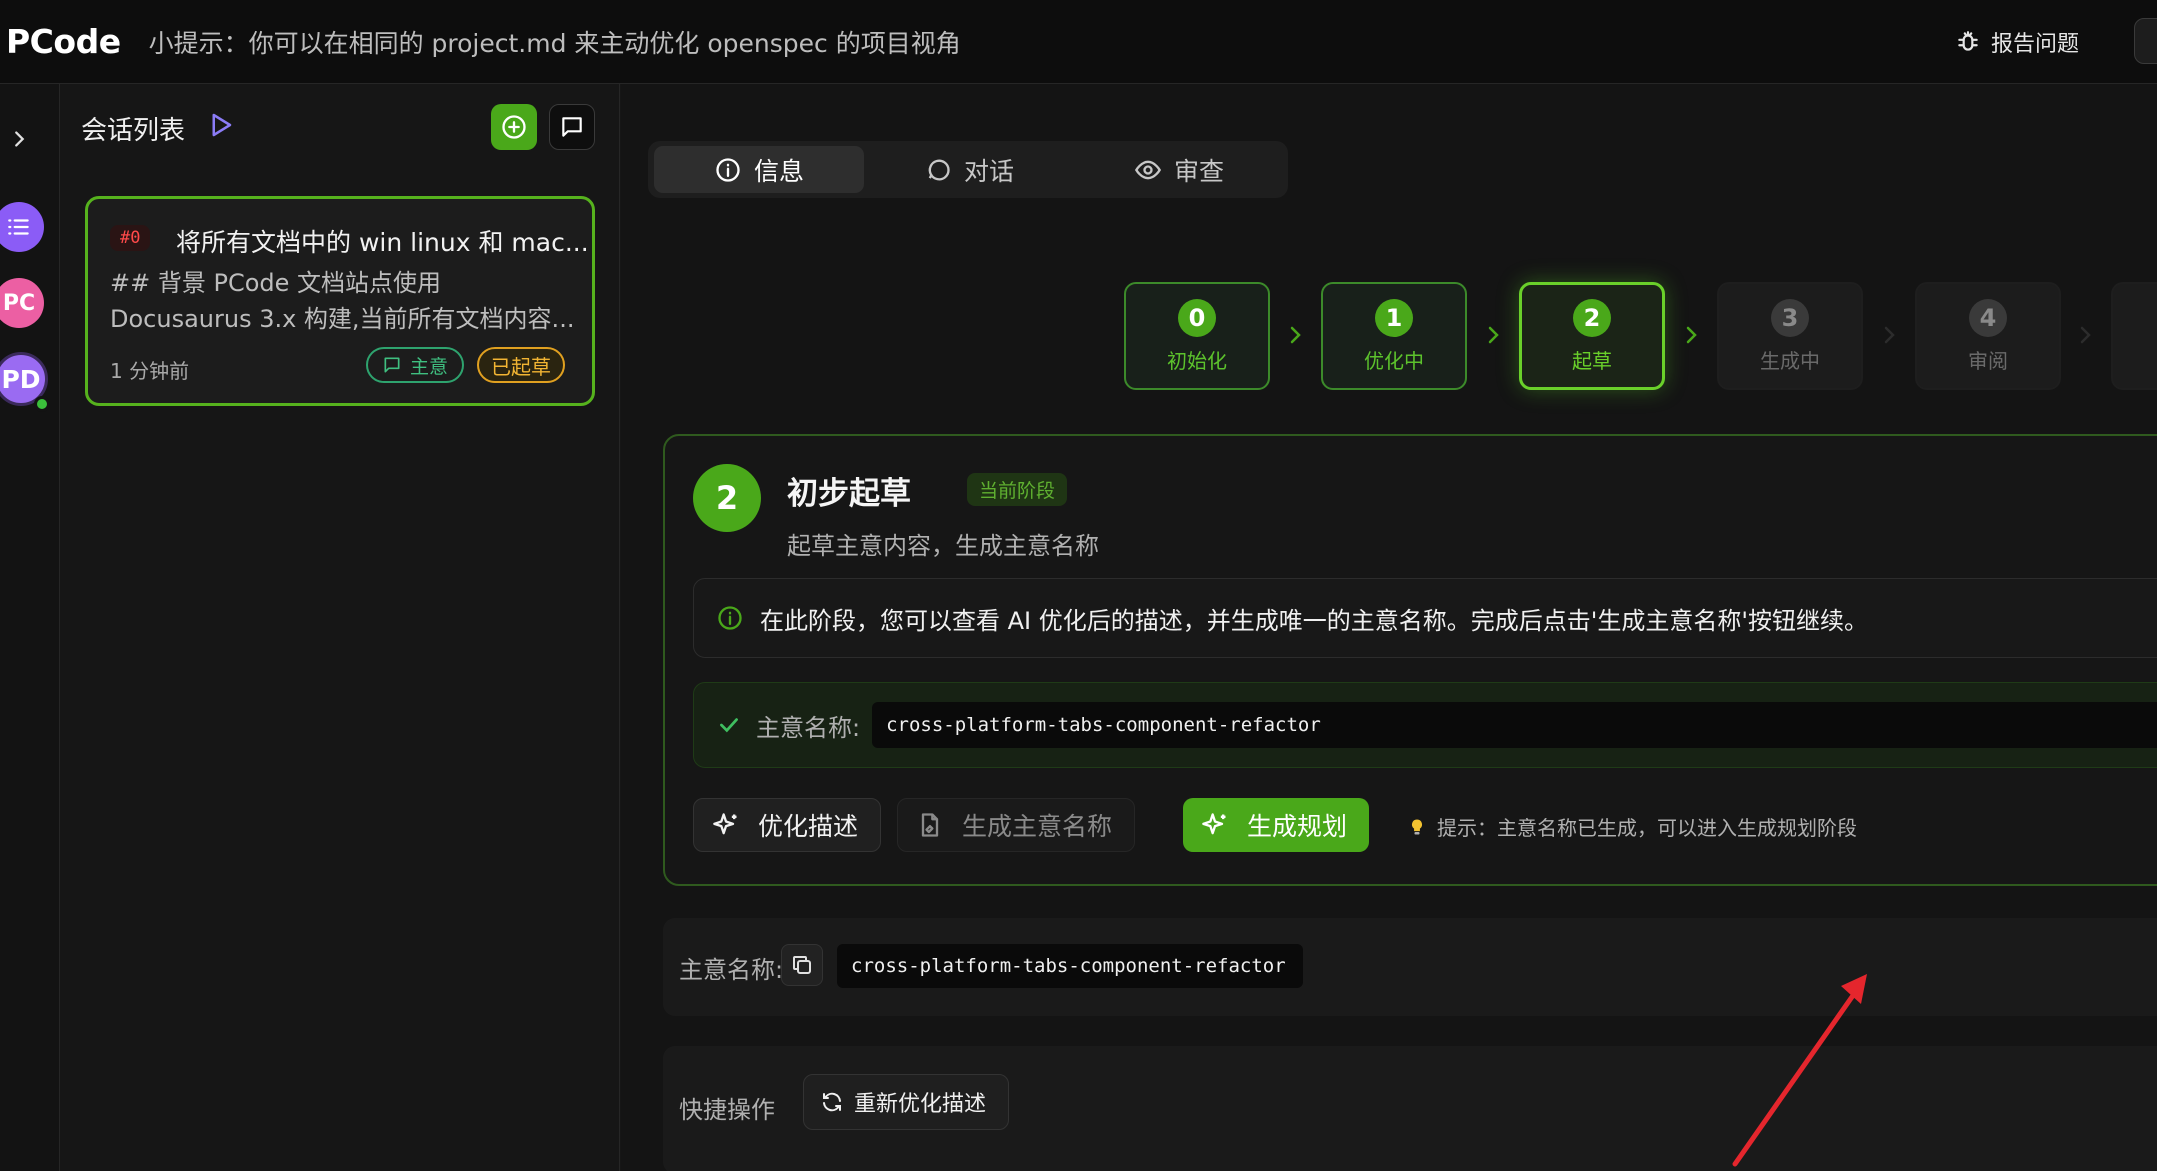  Describe the element at coordinates (1790, 360) in the screenshot. I see `step-generating-label: 生成中` at that location.